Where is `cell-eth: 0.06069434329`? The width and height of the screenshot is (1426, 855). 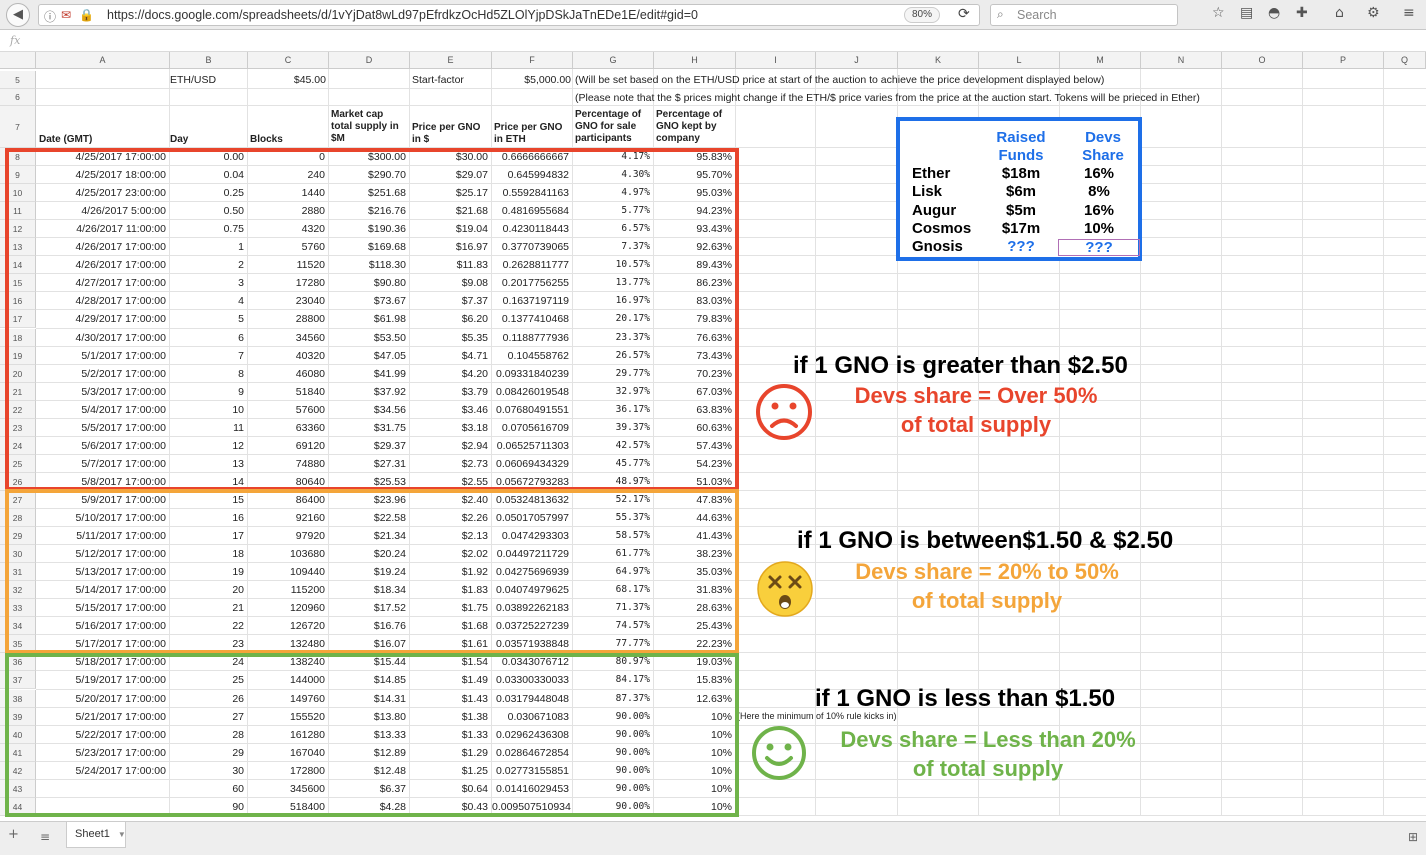 cell-eth: 0.06069434329 is located at coordinates (530, 464).